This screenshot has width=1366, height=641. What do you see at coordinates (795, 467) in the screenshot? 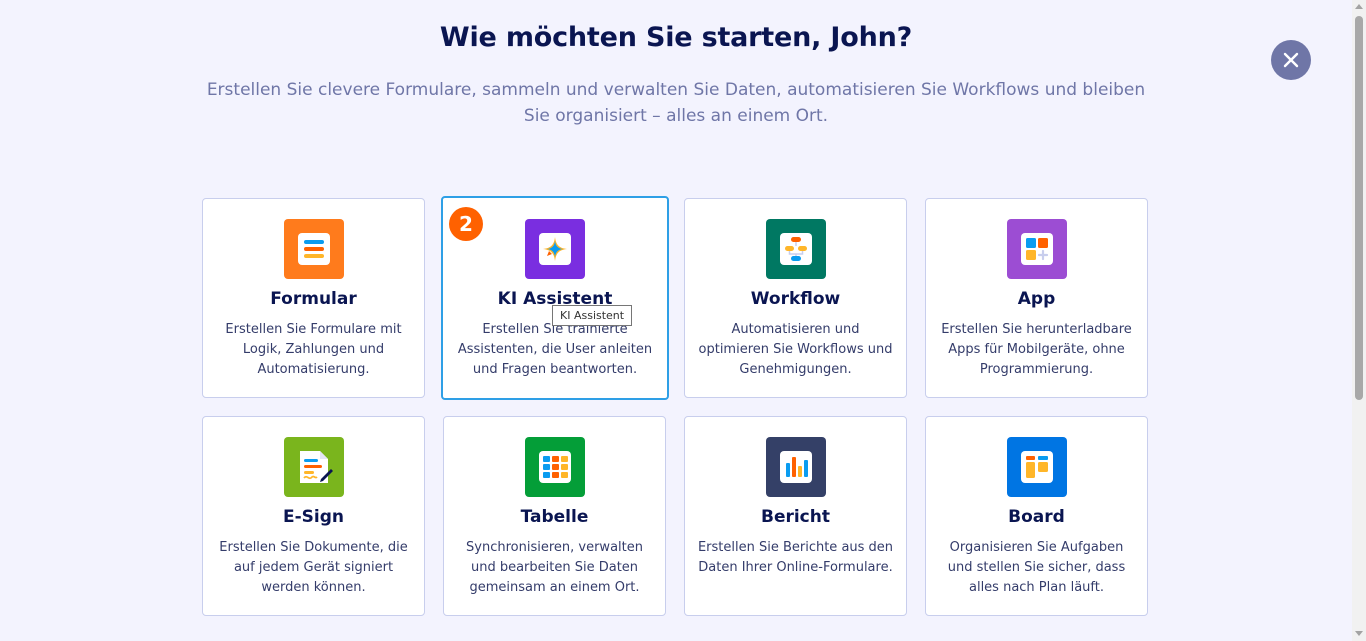
I see `report-icon` at bounding box center [795, 467].